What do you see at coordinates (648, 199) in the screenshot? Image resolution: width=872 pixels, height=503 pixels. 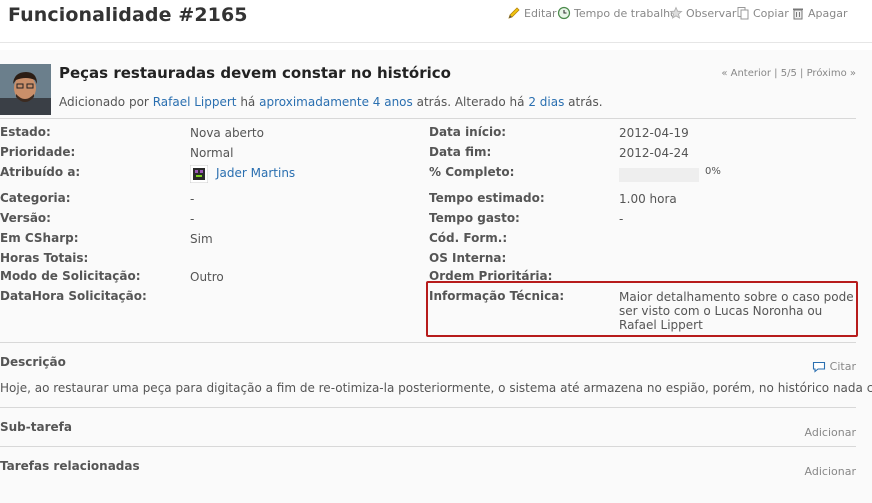 I see `field-value-estimated-time: 1.00 hora` at bounding box center [648, 199].